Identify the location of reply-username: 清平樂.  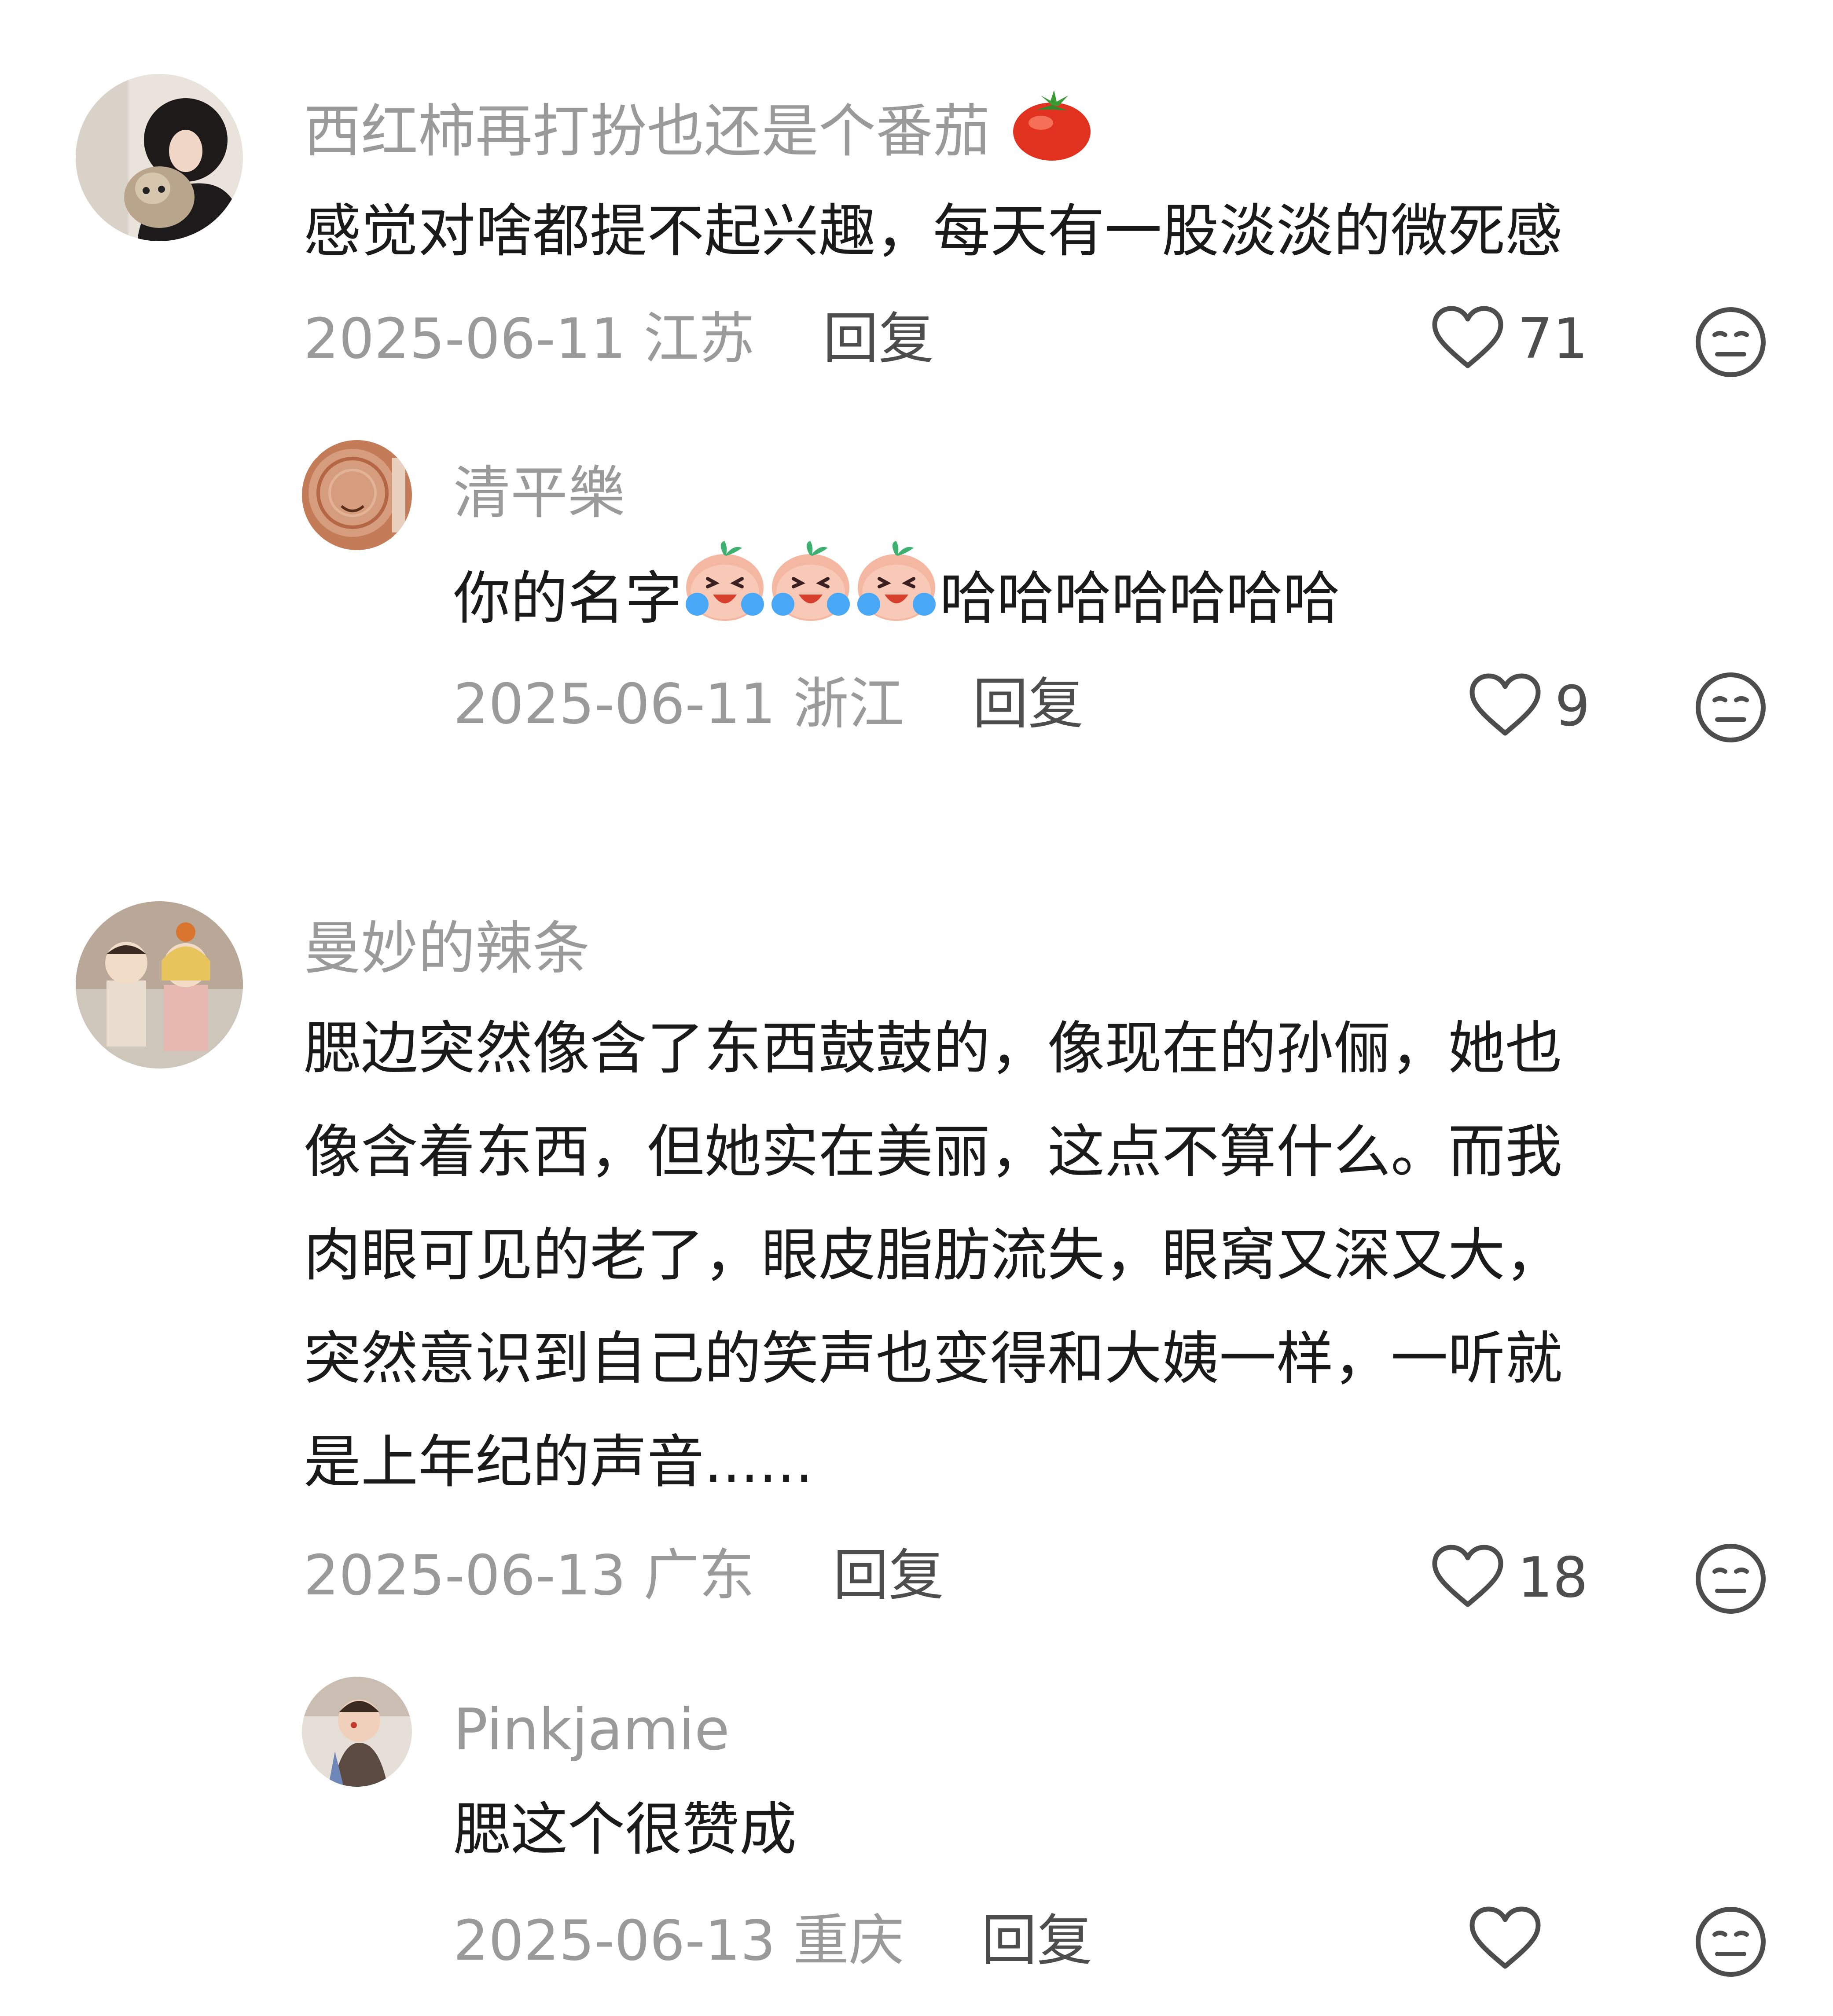
(539, 493).